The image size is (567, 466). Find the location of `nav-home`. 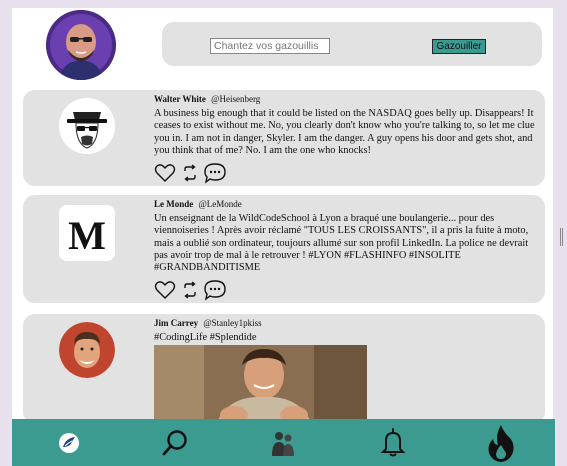

nav-home is located at coordinates (69, 442).